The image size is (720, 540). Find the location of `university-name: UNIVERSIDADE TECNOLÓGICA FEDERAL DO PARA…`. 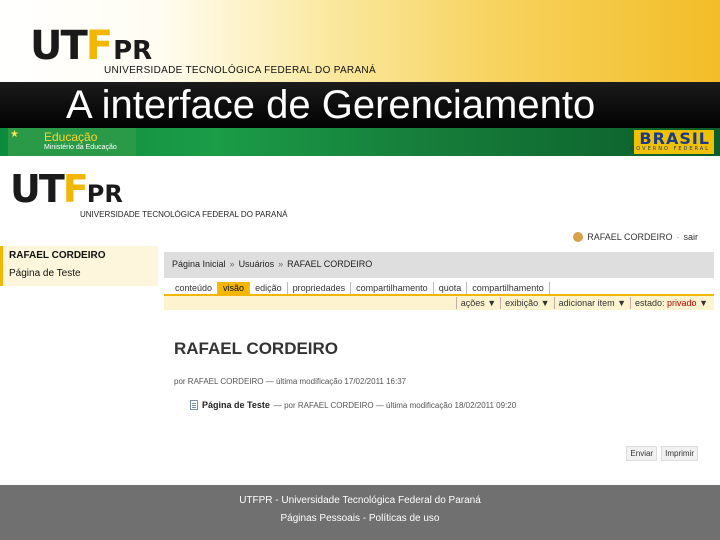

university-name: UNIVERSIDADE TECNOLÓGICA FEDERAL DO PARA… is located at coordinates (240, 70).